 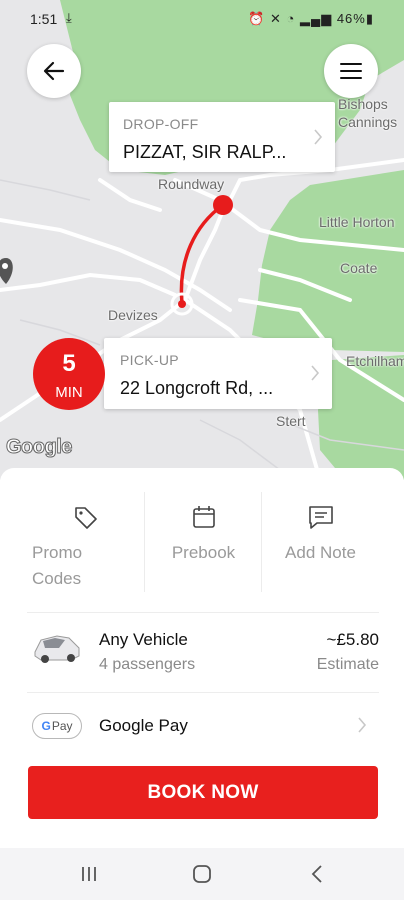 I want to click on car-icon, so click(x=57, y=649).